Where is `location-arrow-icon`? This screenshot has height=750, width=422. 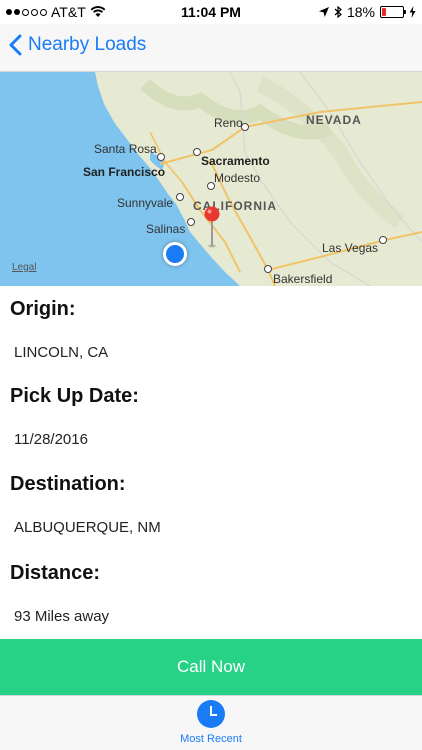
location-arrow-icon is located at coordinates (323, 12).